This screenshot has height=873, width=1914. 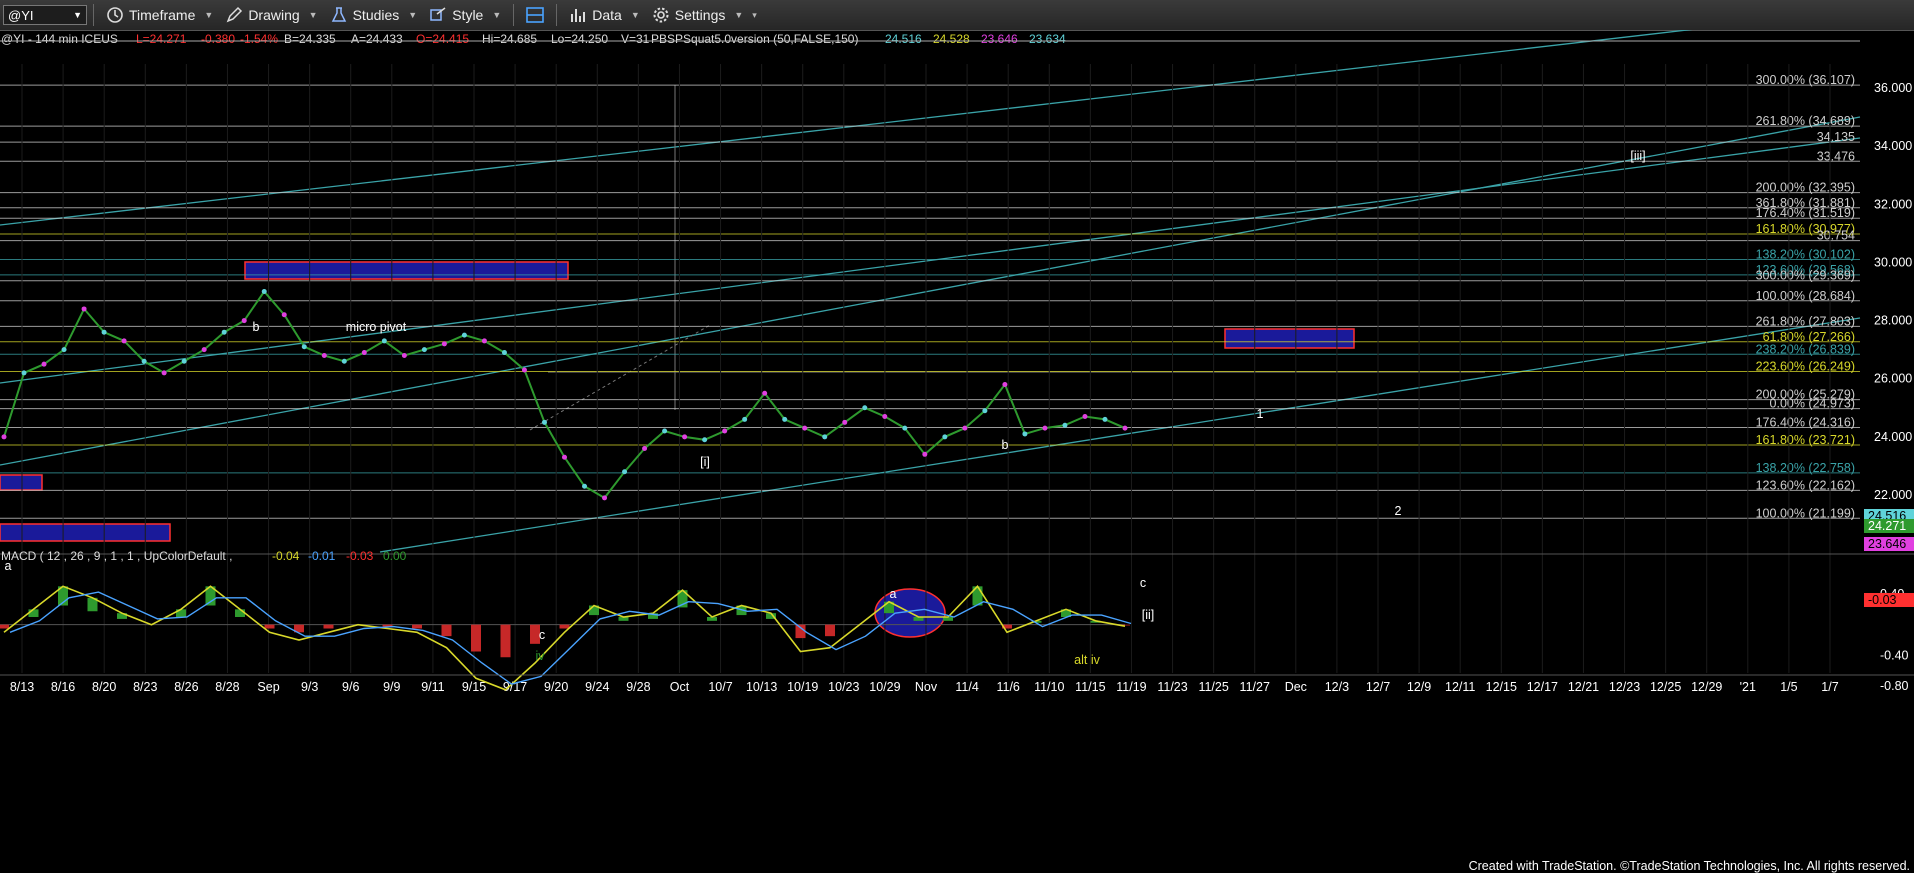 What do you see at coordinates (1460, 687) in the screenshot?
I see `x-tick-label: 12/11` at bounding box center [1460, 687].